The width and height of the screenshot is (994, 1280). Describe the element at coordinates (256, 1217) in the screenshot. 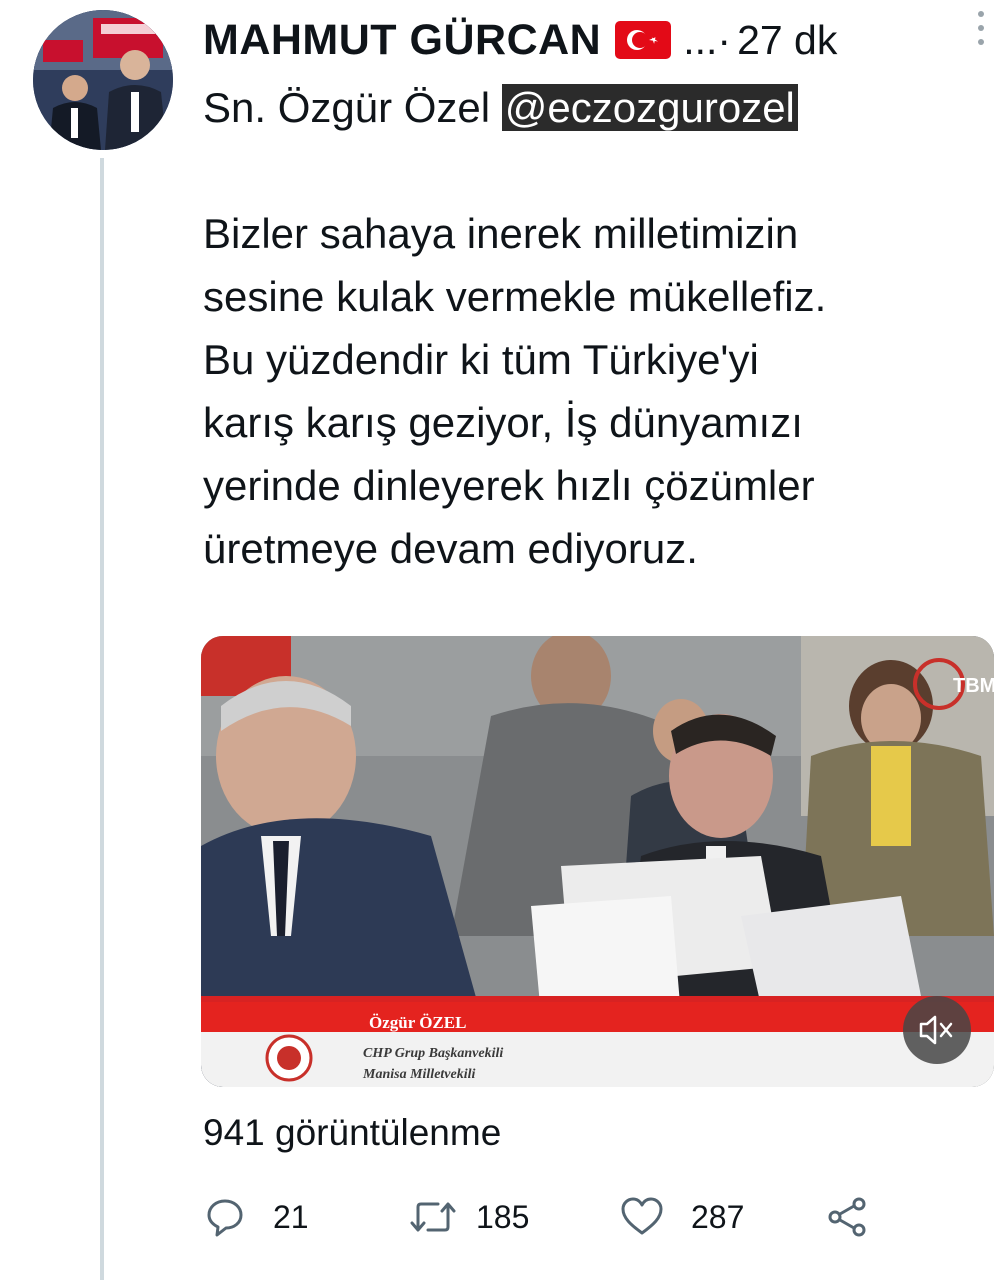

I see `reply-button: 21` at that location.